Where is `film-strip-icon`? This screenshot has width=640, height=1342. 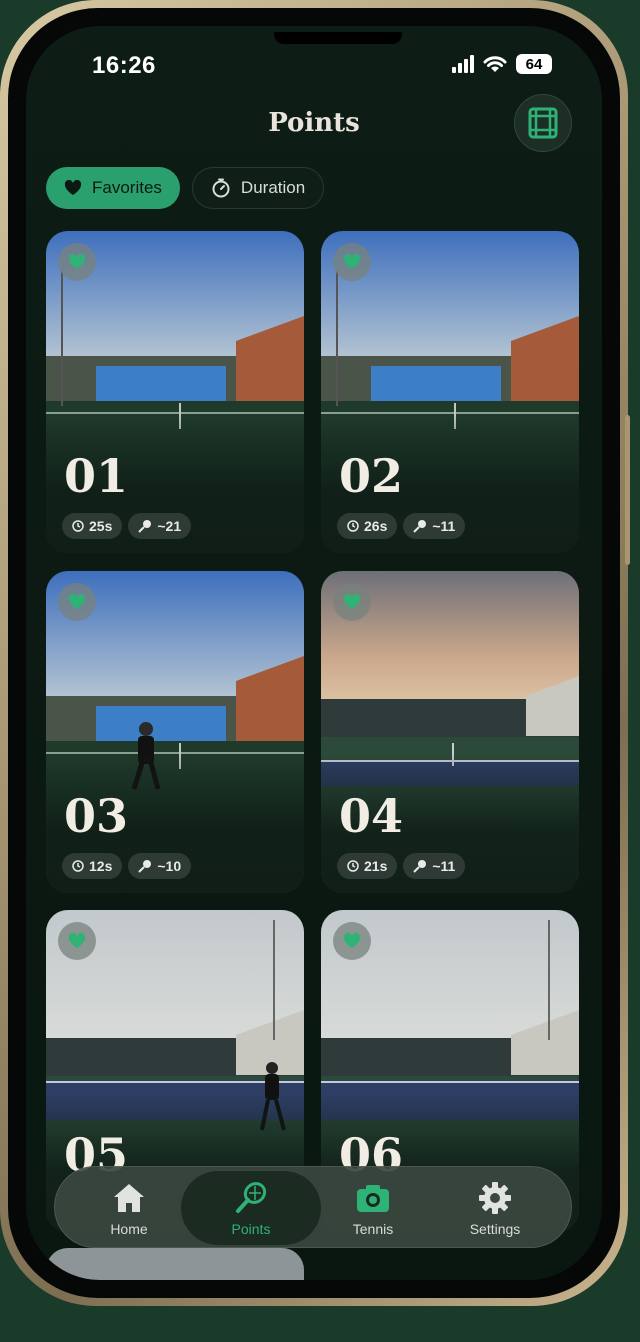
film-strip-icon is located at coordinates (543, 123).